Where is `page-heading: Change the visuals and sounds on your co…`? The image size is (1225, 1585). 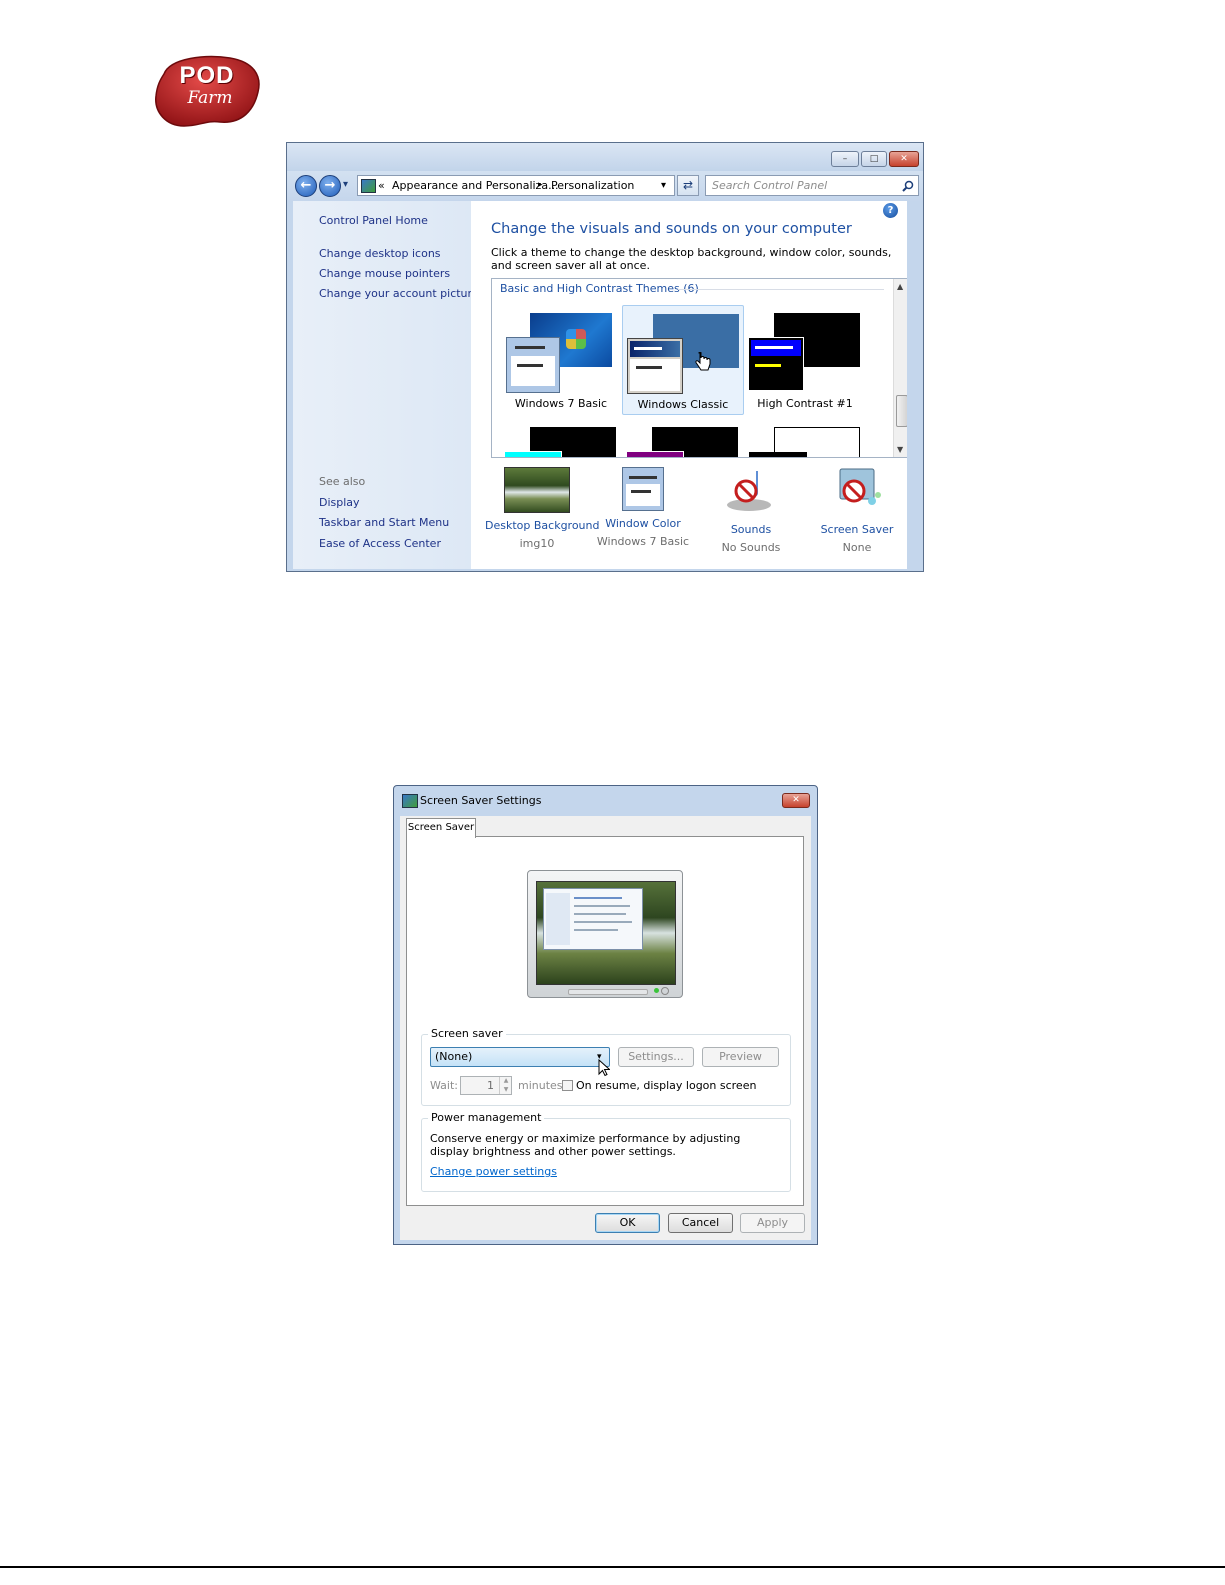
page-heading: Change the visuals and sounds on your co… is located at coordinates (671, 229).